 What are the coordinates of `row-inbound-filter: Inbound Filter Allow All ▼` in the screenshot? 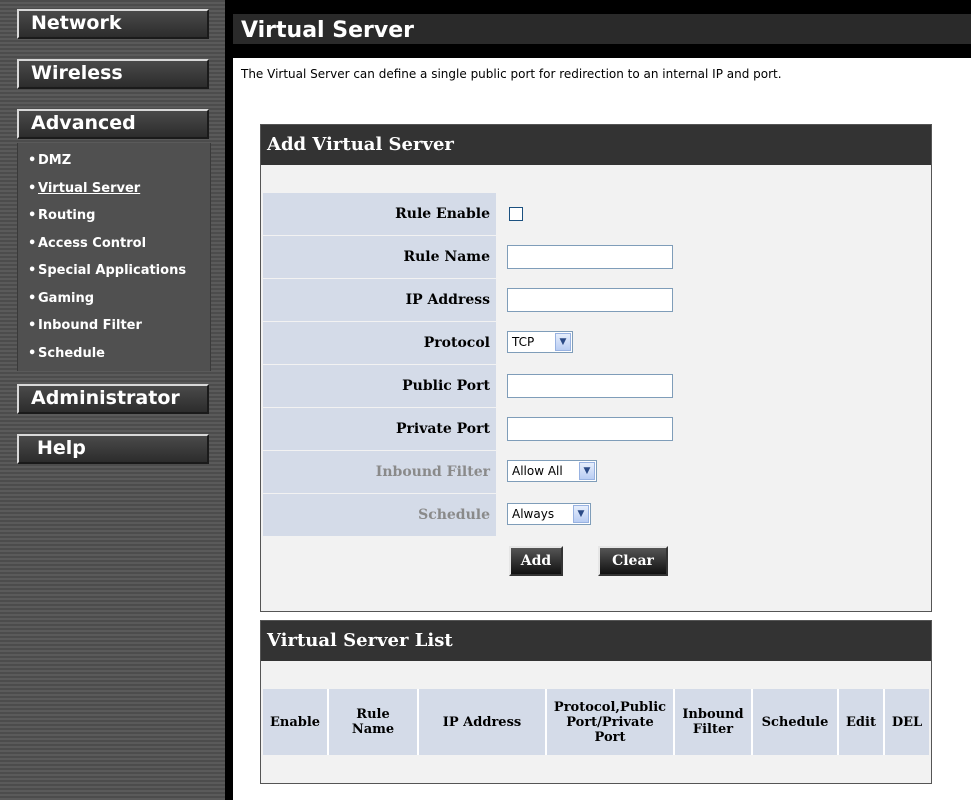 It's located at (598, 472).